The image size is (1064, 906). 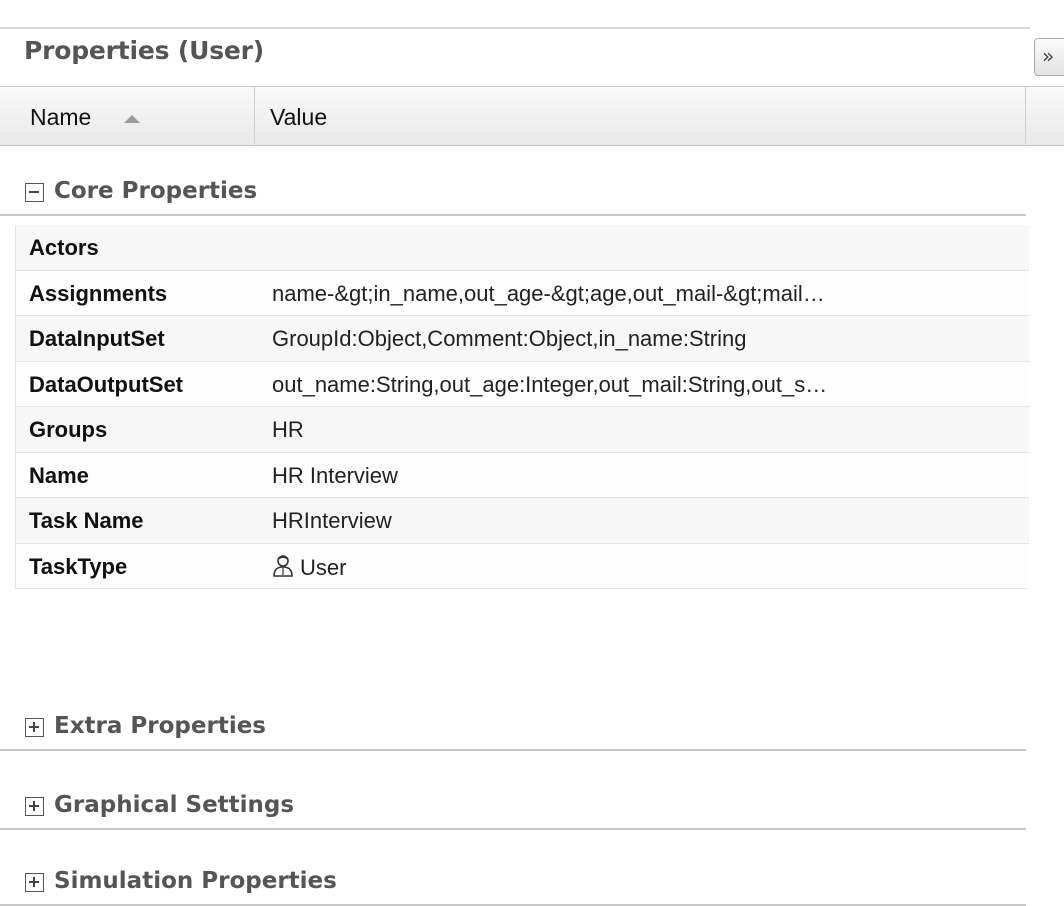 I want to click on column-header-name-label: Name, so click(x=61, y=117).